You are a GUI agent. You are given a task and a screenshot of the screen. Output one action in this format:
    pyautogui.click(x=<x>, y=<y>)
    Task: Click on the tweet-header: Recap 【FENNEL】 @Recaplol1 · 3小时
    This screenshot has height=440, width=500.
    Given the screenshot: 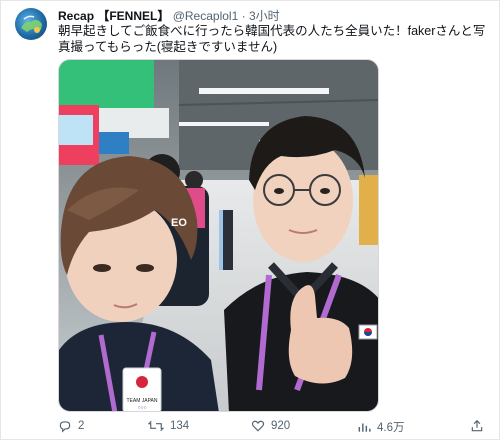 What is the action you would take?
    pyautogui.click(x=169, y=16)
    